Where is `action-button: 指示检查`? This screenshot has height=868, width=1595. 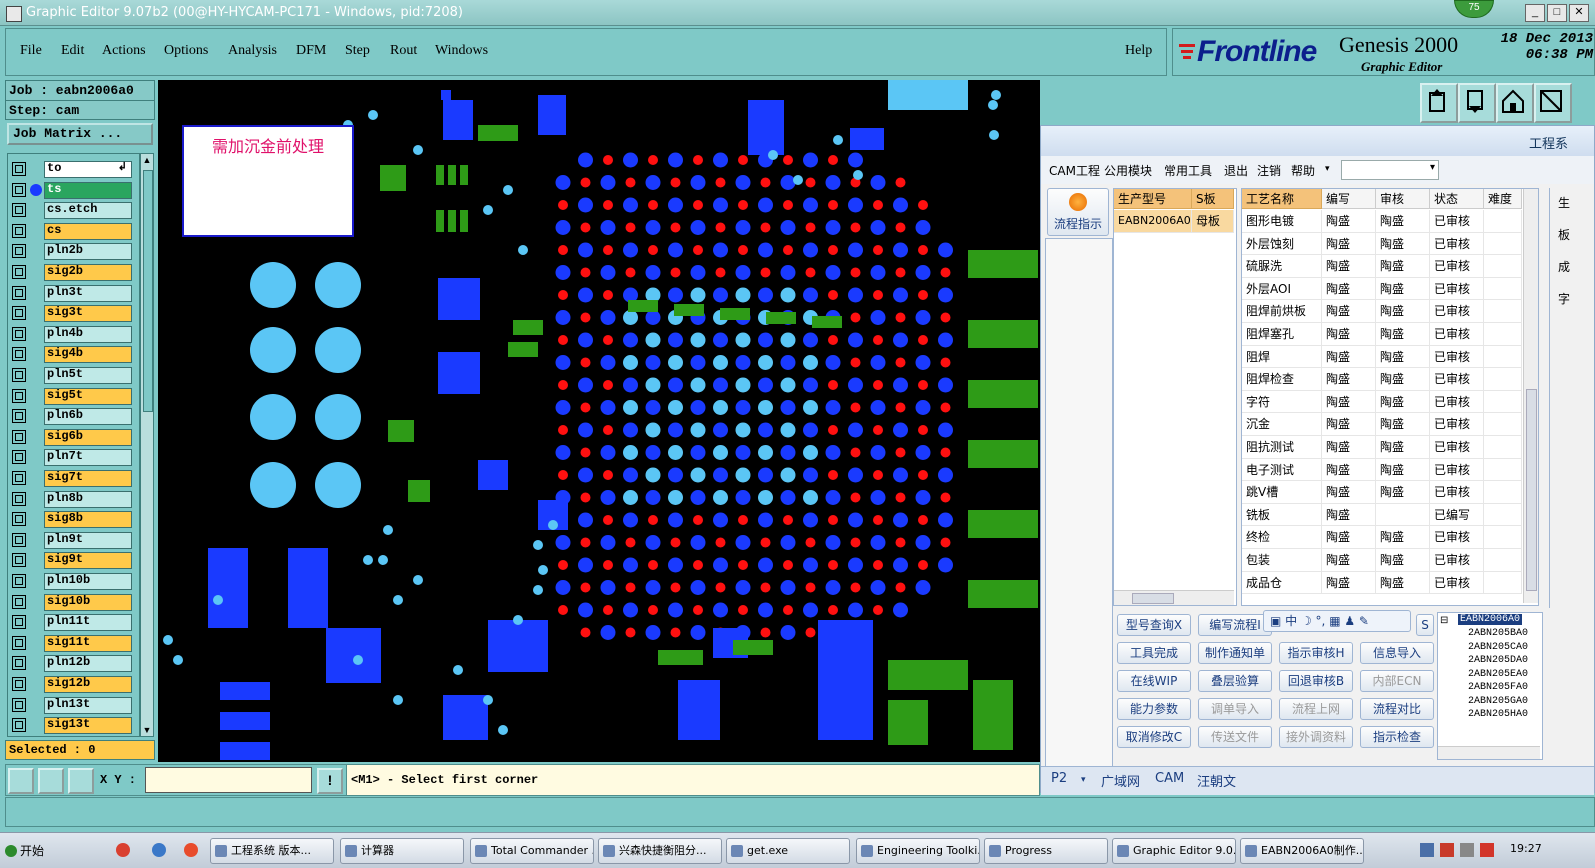 action-button: 指示检查 is located at coordinates (1397, 737).